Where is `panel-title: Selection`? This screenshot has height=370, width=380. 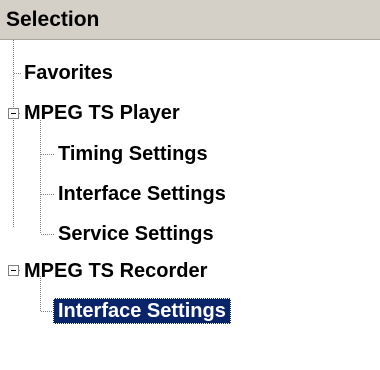 panel-title: Selection is located at coordinates (53, 19).